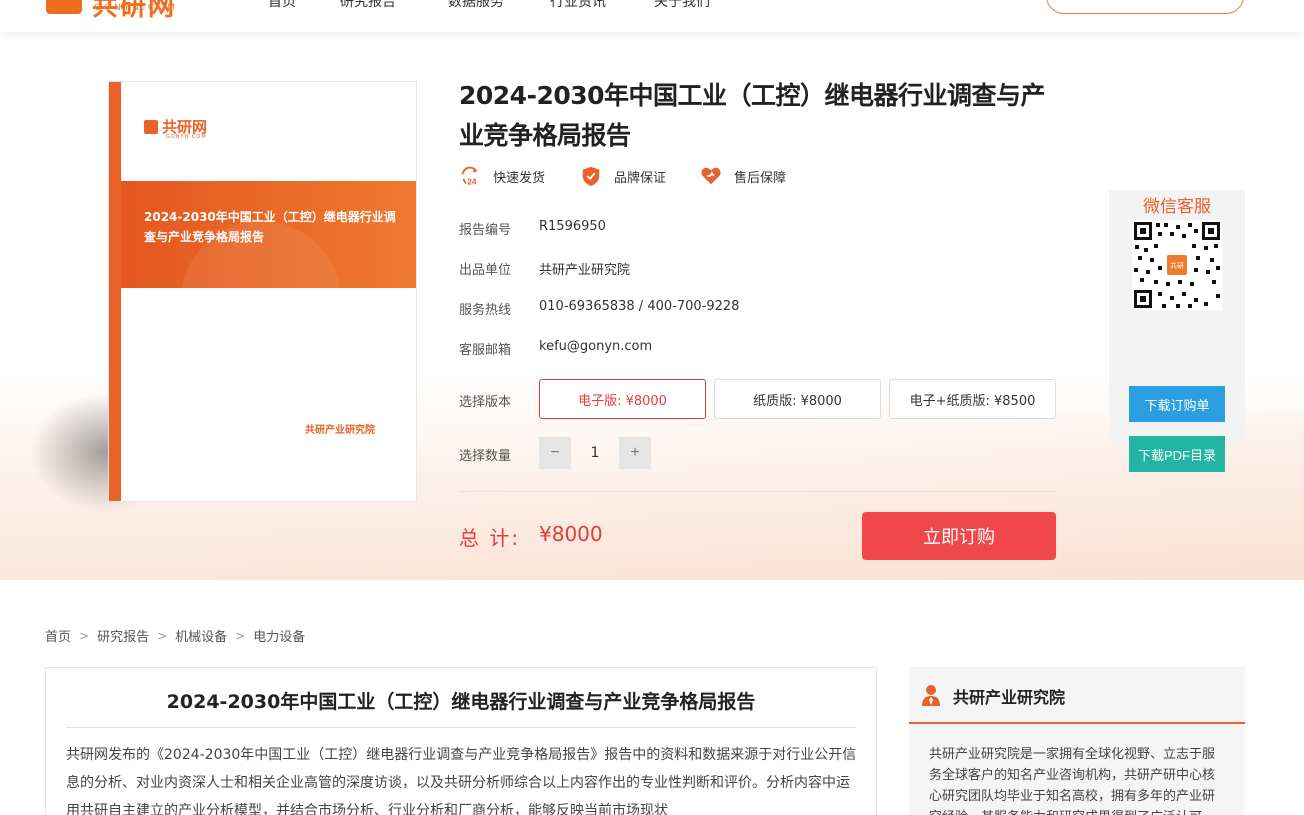  Describe the element at coordinates (485, 270) in the screenshot. I see `publisher-label: 出品单位` at that location.